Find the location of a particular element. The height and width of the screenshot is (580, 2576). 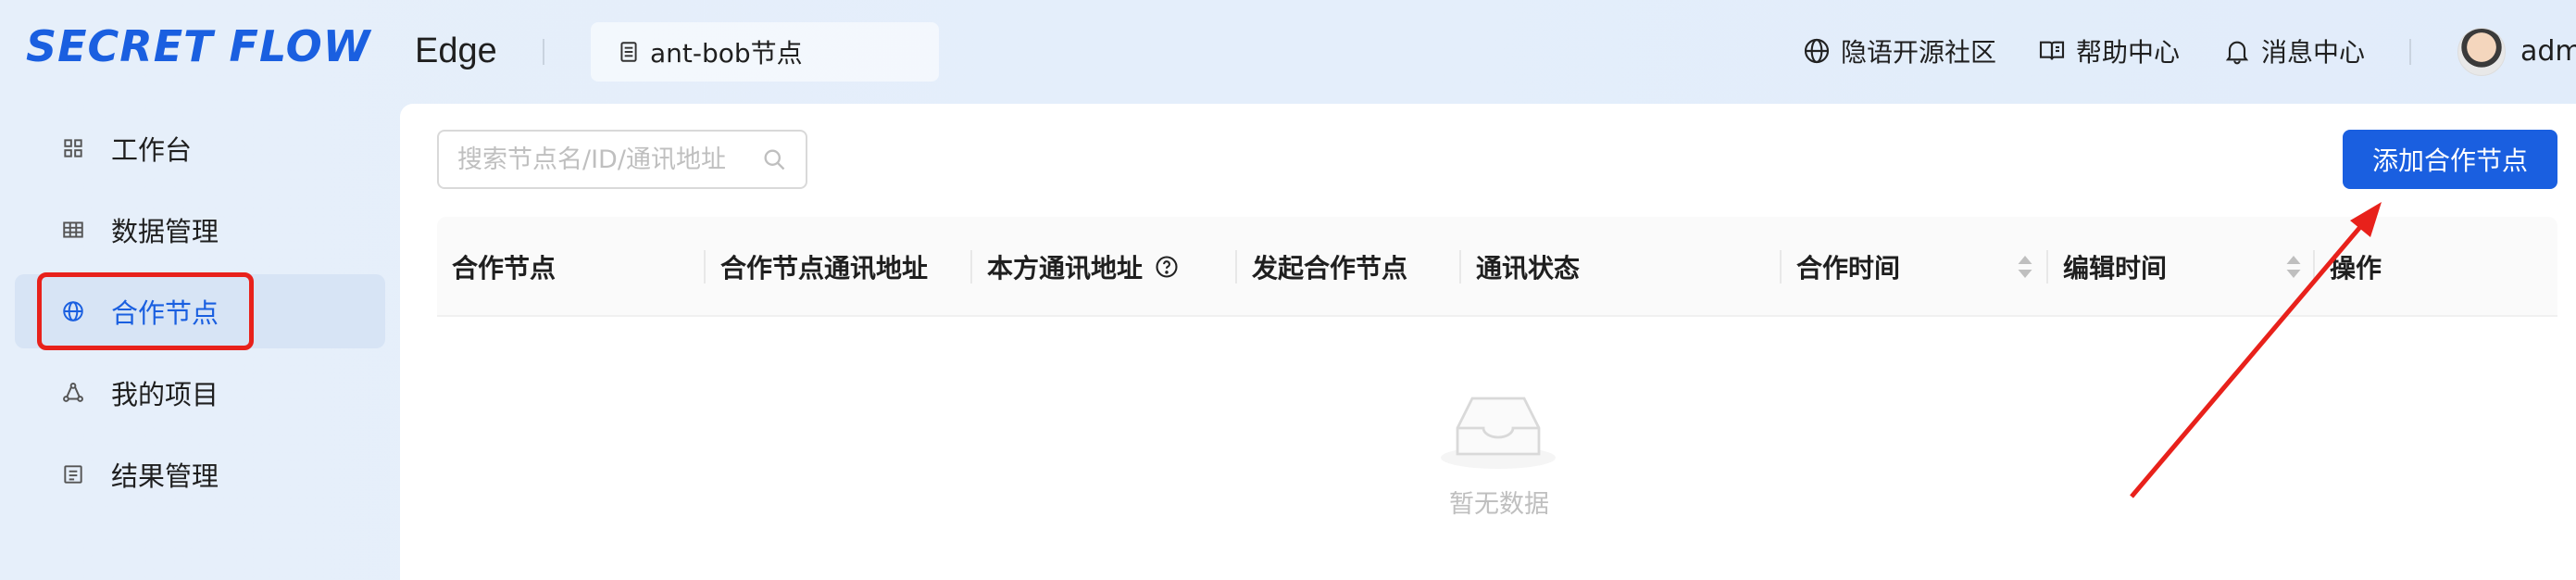

secretflow-logo: SECRET FLOW is located at coordinates (199, 46).